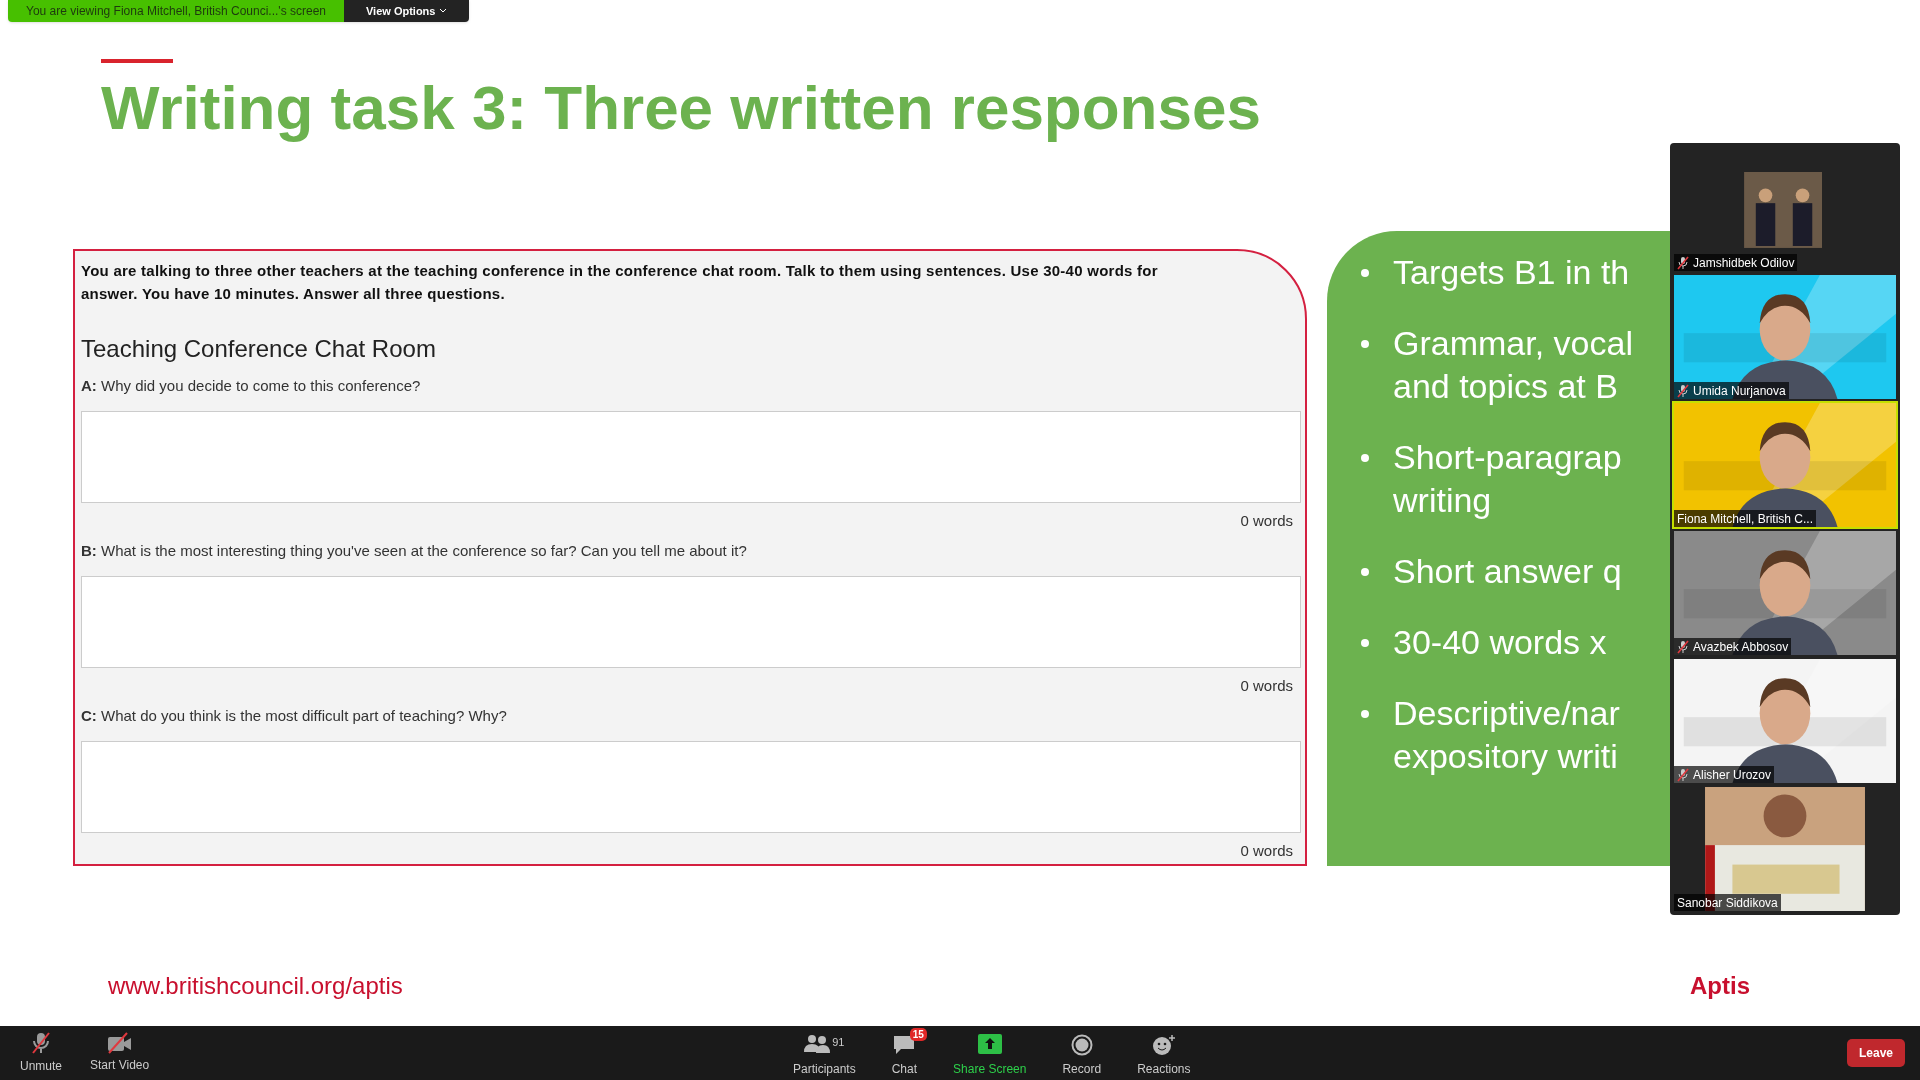  I want to click on question-text: B: What is the most interesting thing you've seen at the conference so far? Can you tell me about it?, so click(414, 551).